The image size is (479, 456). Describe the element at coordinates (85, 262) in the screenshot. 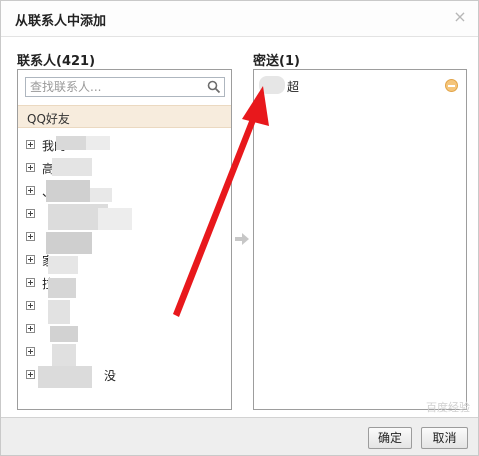

I see `redaction-mosaic` at that location.